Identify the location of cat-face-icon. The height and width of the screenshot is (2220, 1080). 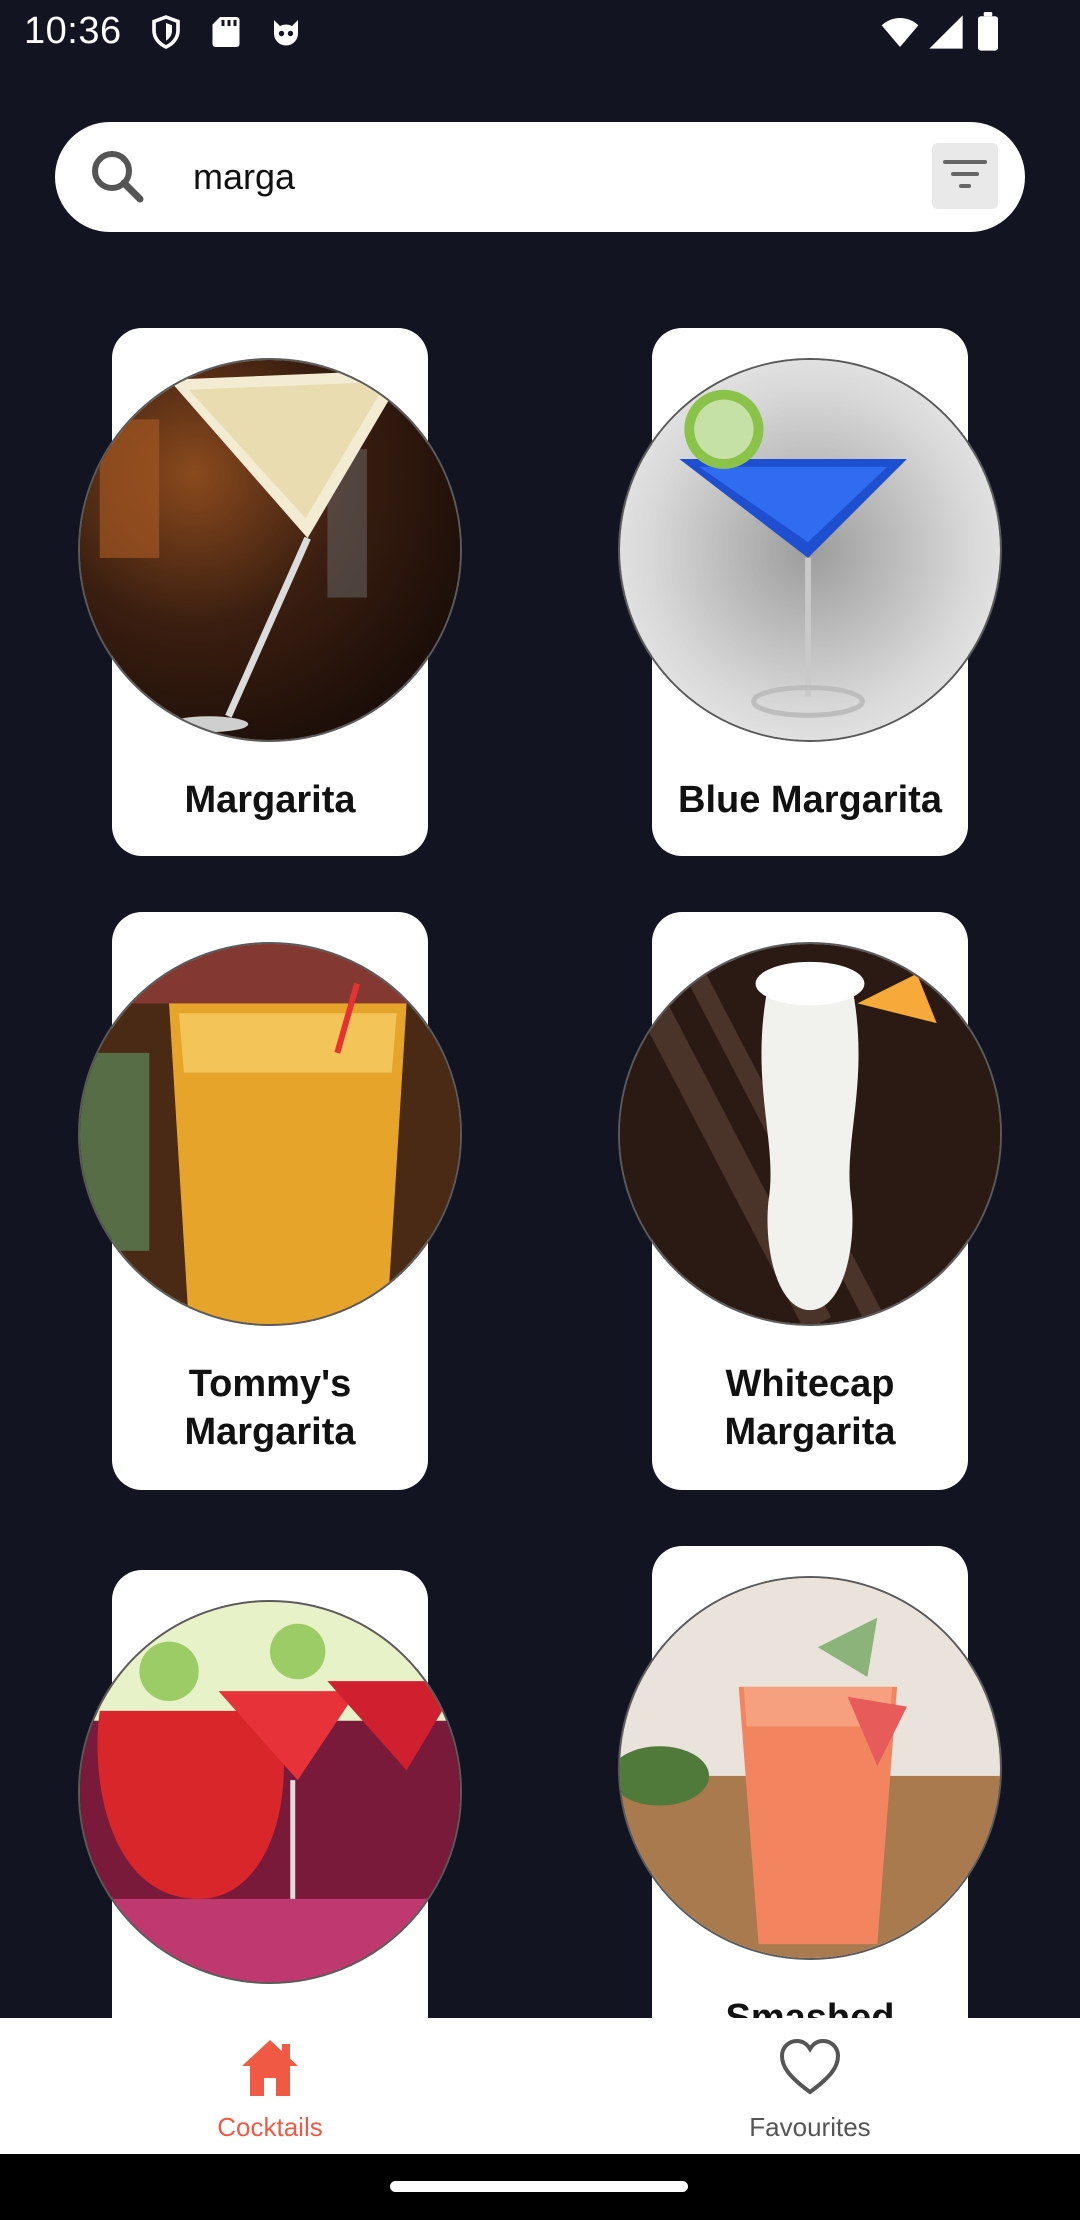
(286, 32).